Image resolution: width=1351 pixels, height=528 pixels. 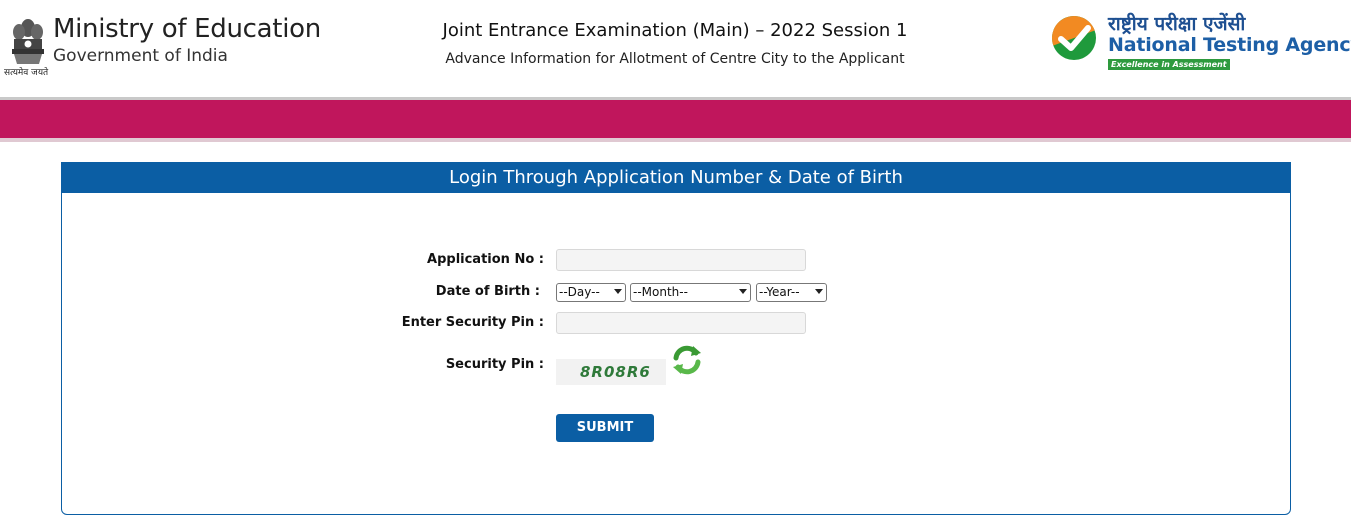 What do you see at coordinates (26, 73) in the screenshot?
I see `emblem-motto: सत्यमेव जयते` at bounding box center [26, 73].